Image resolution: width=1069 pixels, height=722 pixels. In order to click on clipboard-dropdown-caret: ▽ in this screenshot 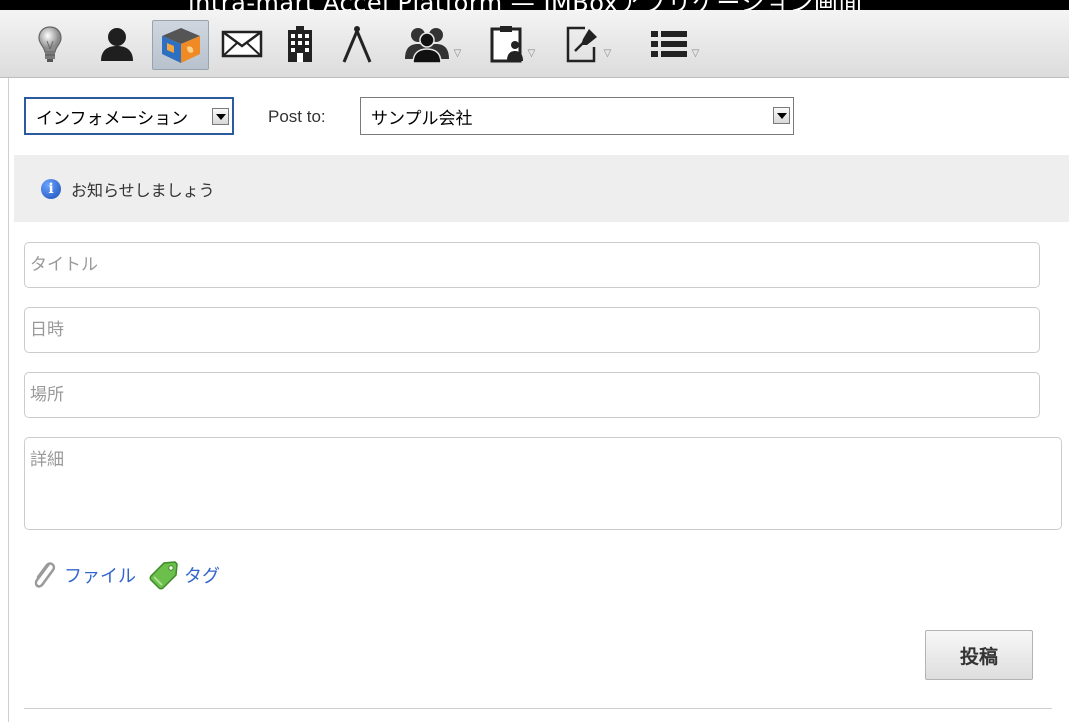, I will do `click(531, 53)`.